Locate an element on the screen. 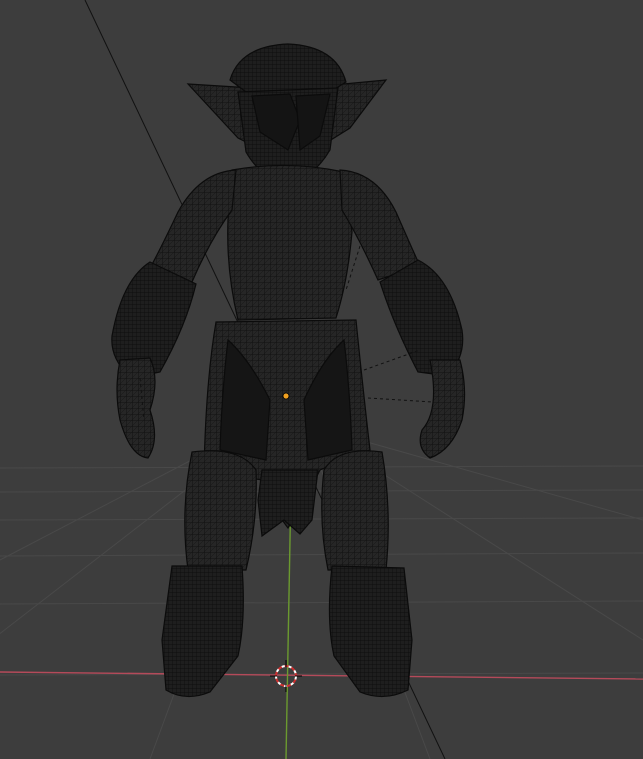  mesh-hand-right is located at coordinates (442, 409).